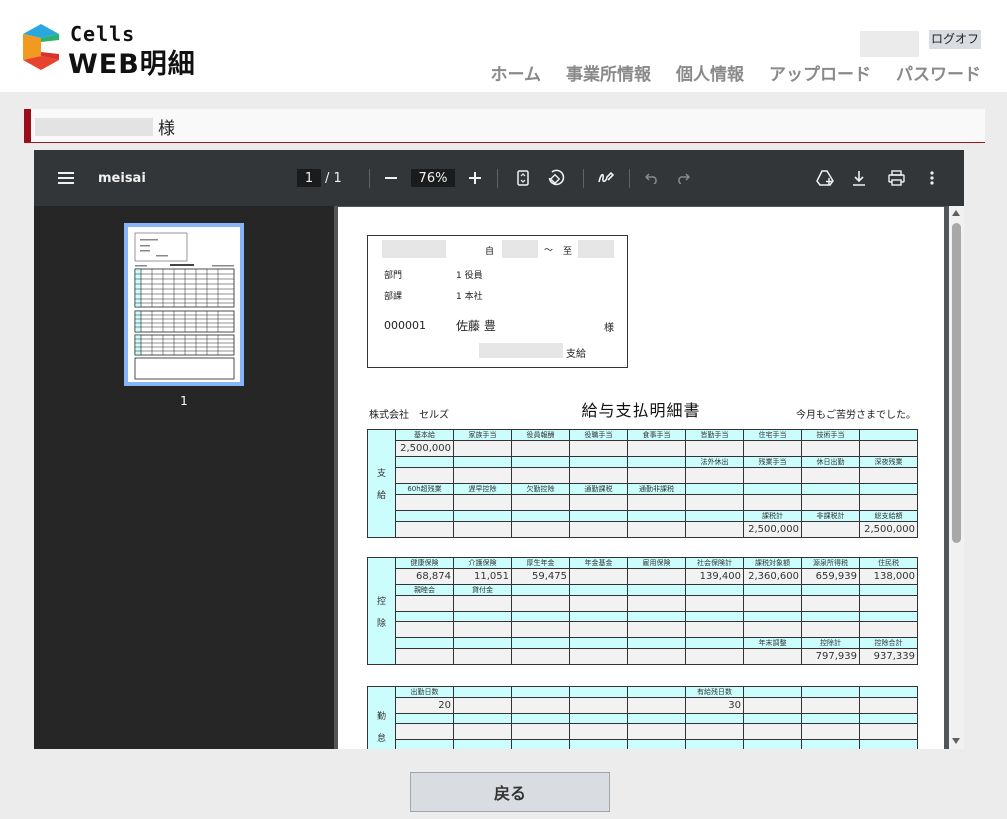 The image size is (1007, 819). I want to click on nav-password: パスワード, so click(938, 72).